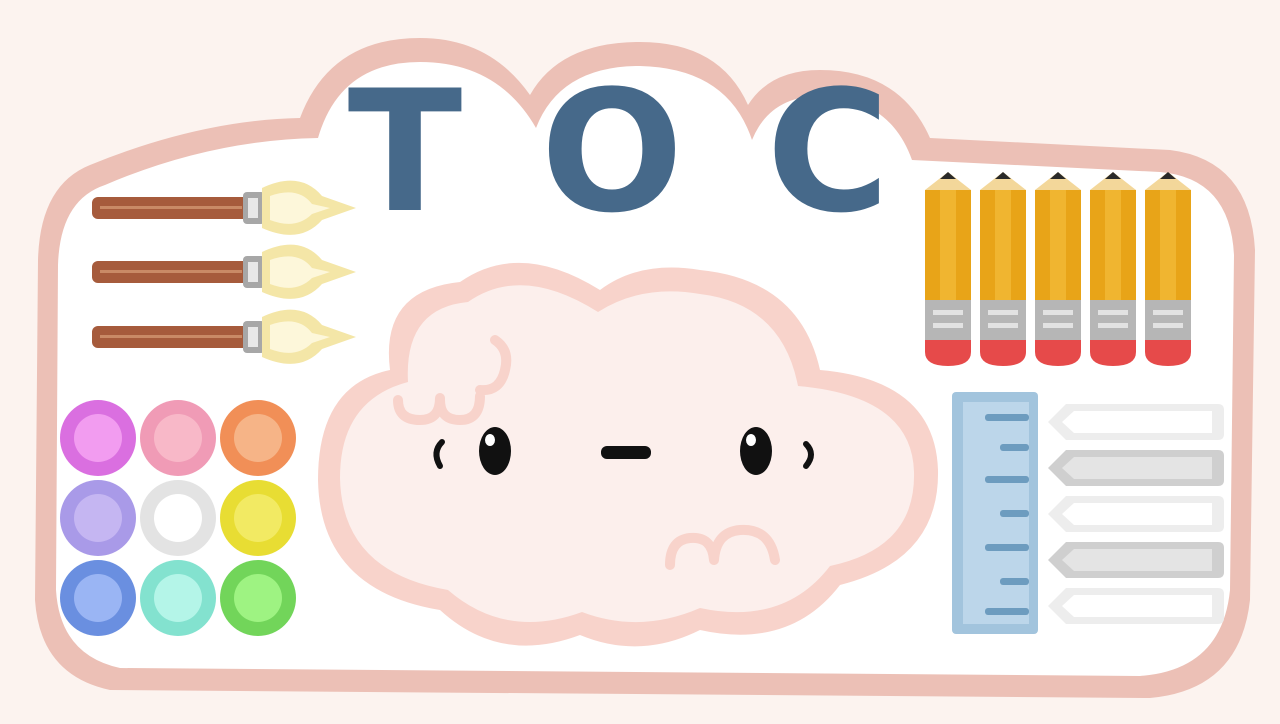 The width and height of the screenshot is (1280, 724). Describe the element at coordinates (405, 152) in the screenshot. I see `title-letter-t: T` at that location.